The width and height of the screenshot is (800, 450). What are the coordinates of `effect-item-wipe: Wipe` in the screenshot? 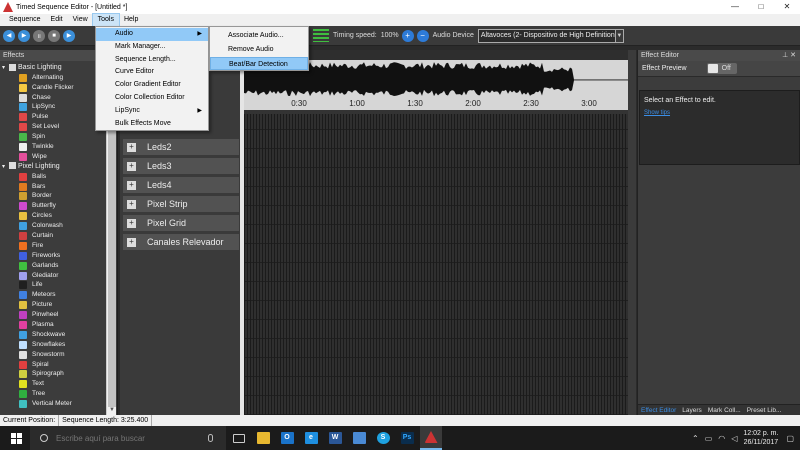 It's located at (53, 157).